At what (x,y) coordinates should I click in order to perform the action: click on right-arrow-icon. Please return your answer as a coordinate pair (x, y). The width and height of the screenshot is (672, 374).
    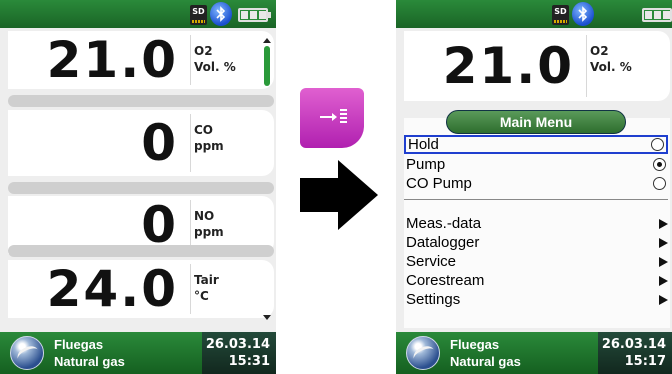
    Looking at the image, I should click on (339, 195).